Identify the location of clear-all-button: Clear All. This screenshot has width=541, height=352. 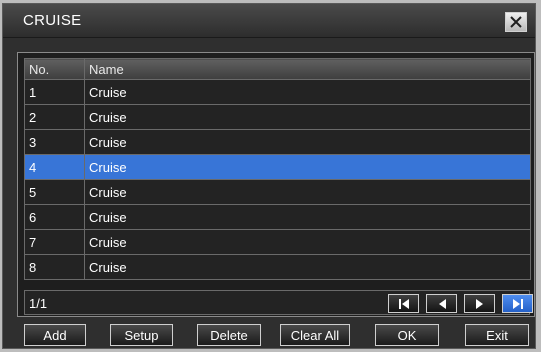
(315, 335).